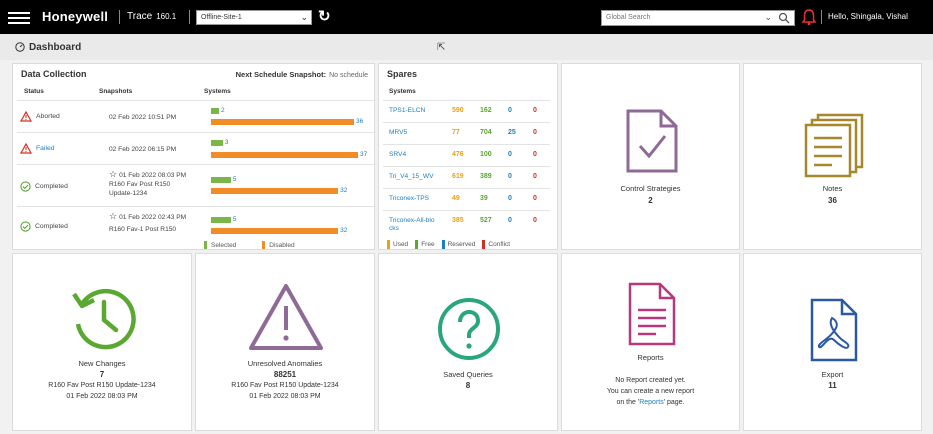 The height and width of the screenshot is (434, 933). I want to click on chart-legend: Selected Disabled, so click(249, 245).